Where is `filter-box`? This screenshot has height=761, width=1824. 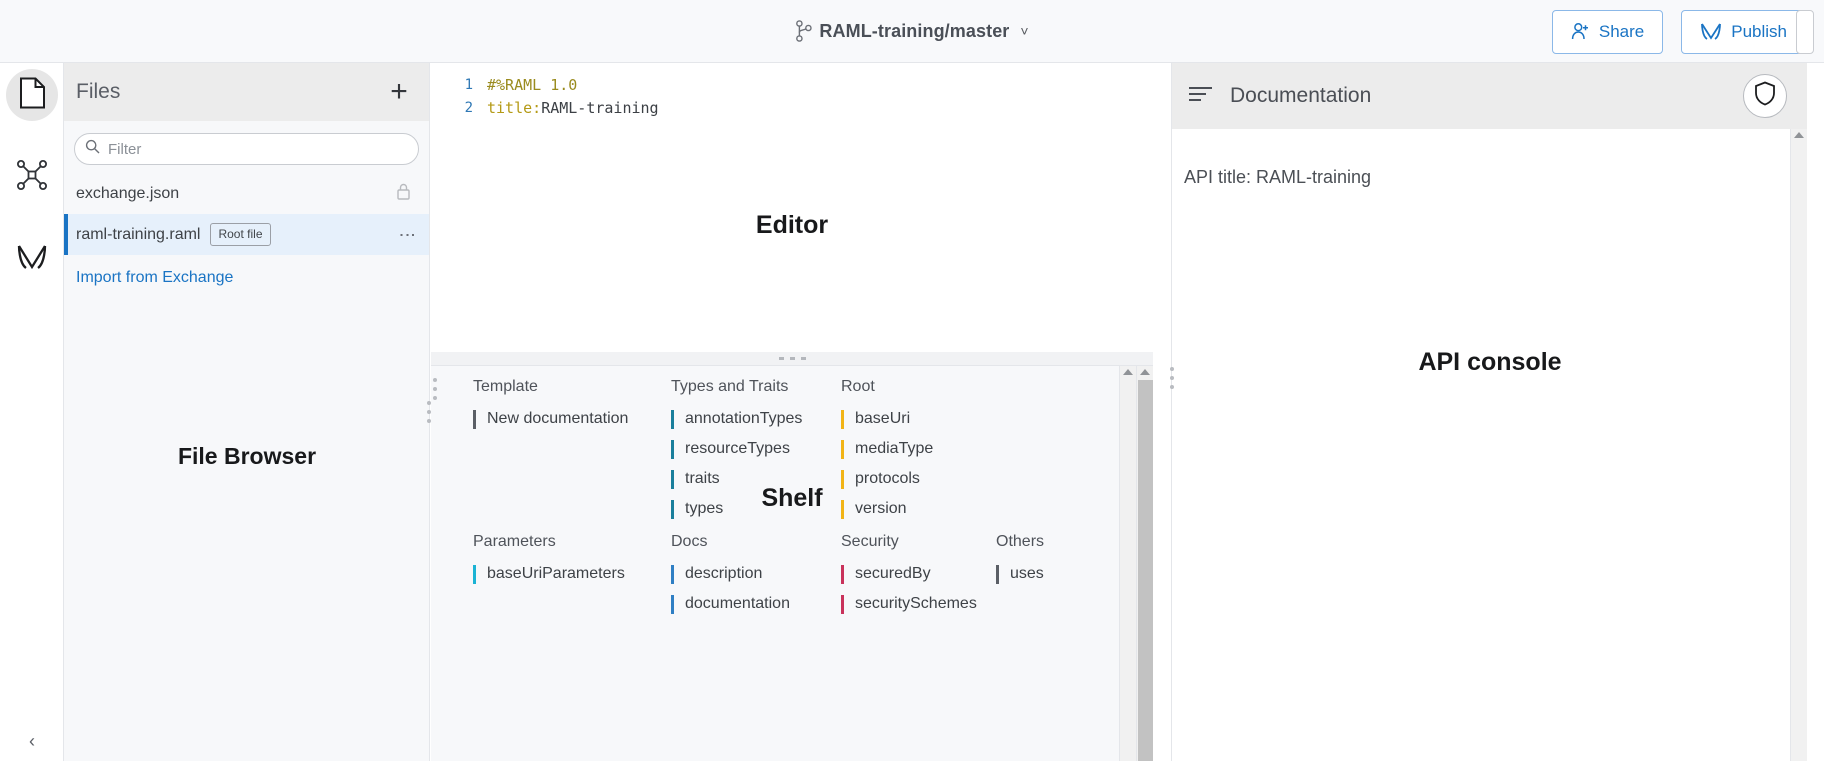
filter-box is located at coordinates (246, 149).